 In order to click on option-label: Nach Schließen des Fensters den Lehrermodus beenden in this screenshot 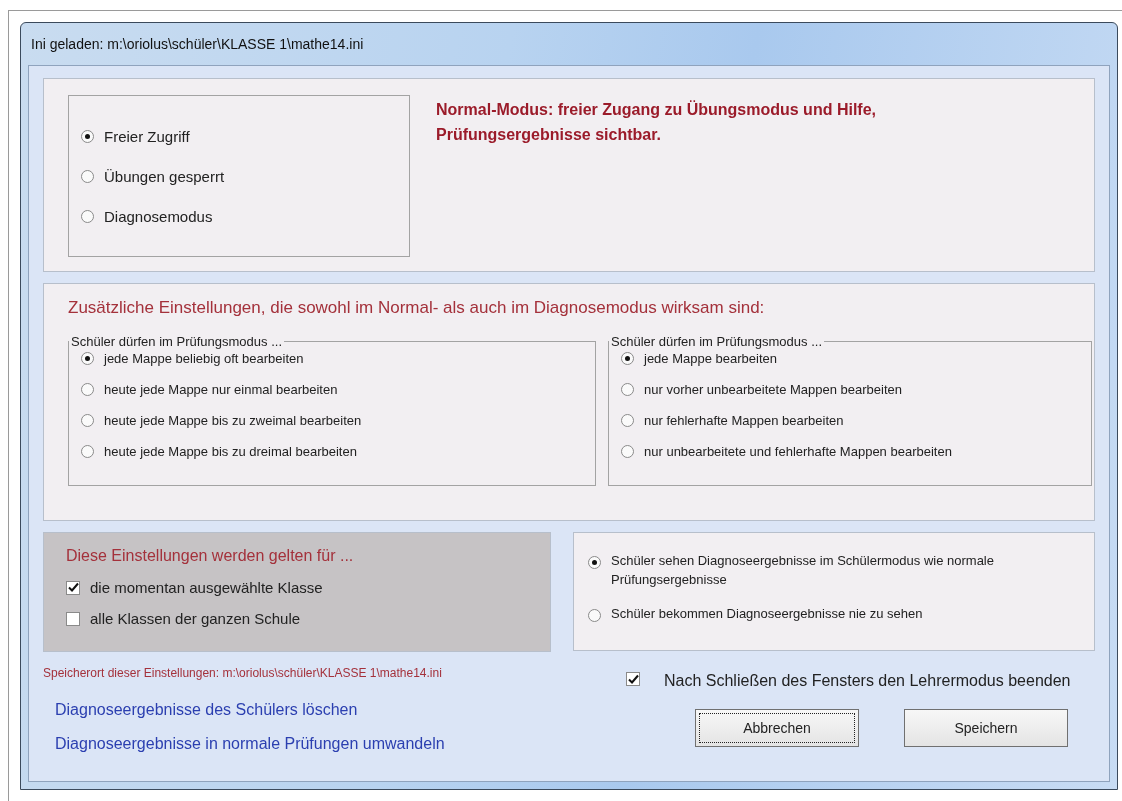, I will do `click(868, 681)`.